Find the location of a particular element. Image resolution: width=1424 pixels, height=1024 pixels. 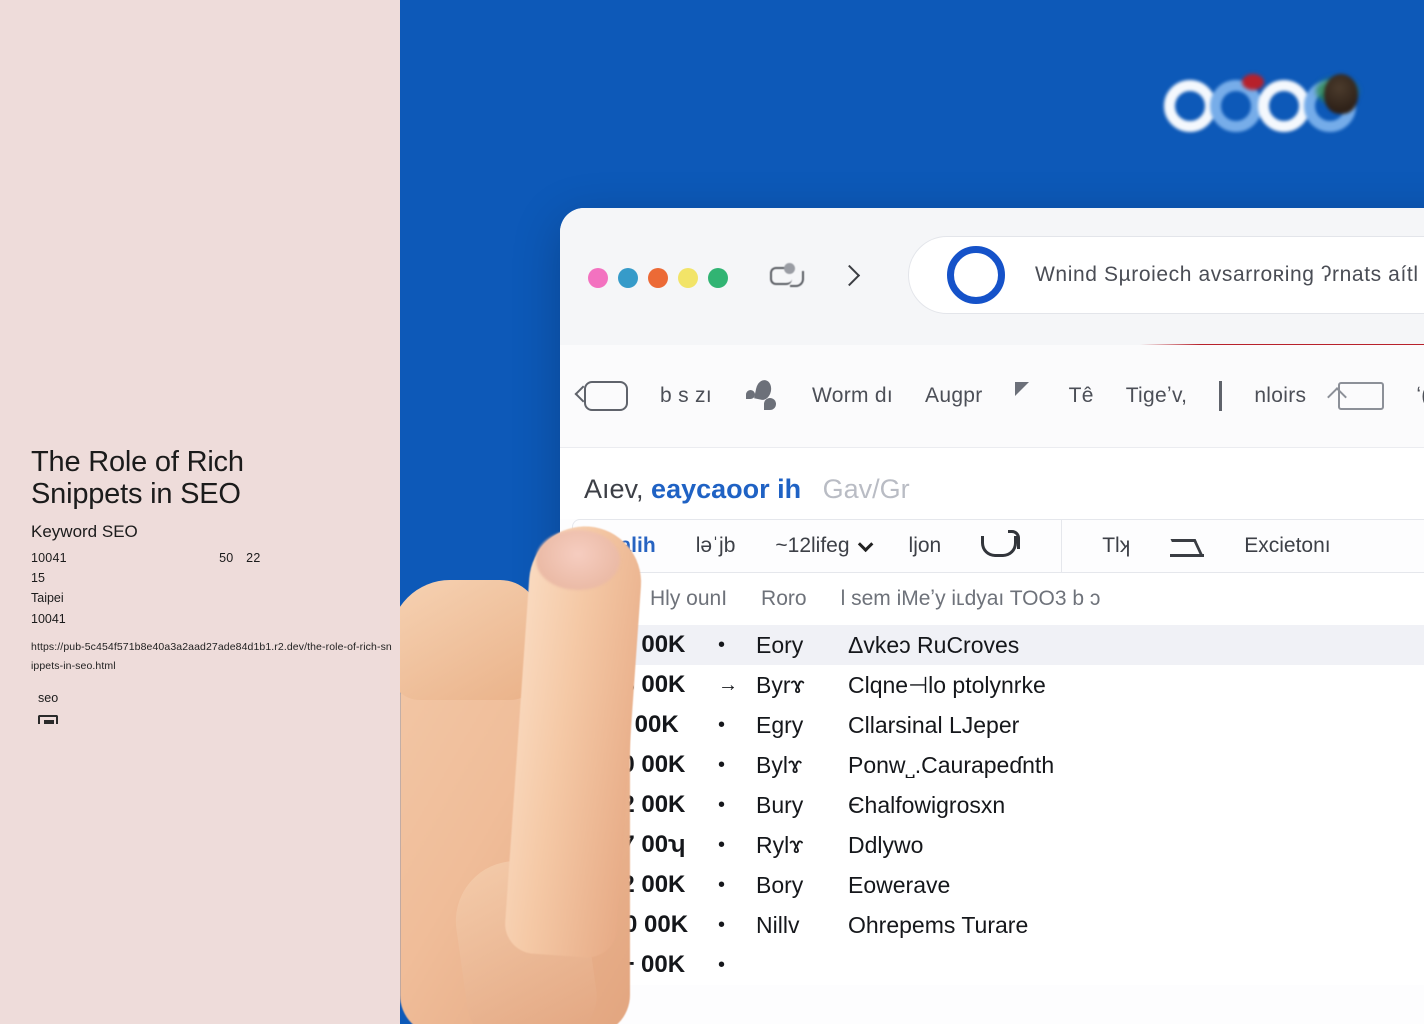

tag-label: seo is located at coordinates (48, 698).